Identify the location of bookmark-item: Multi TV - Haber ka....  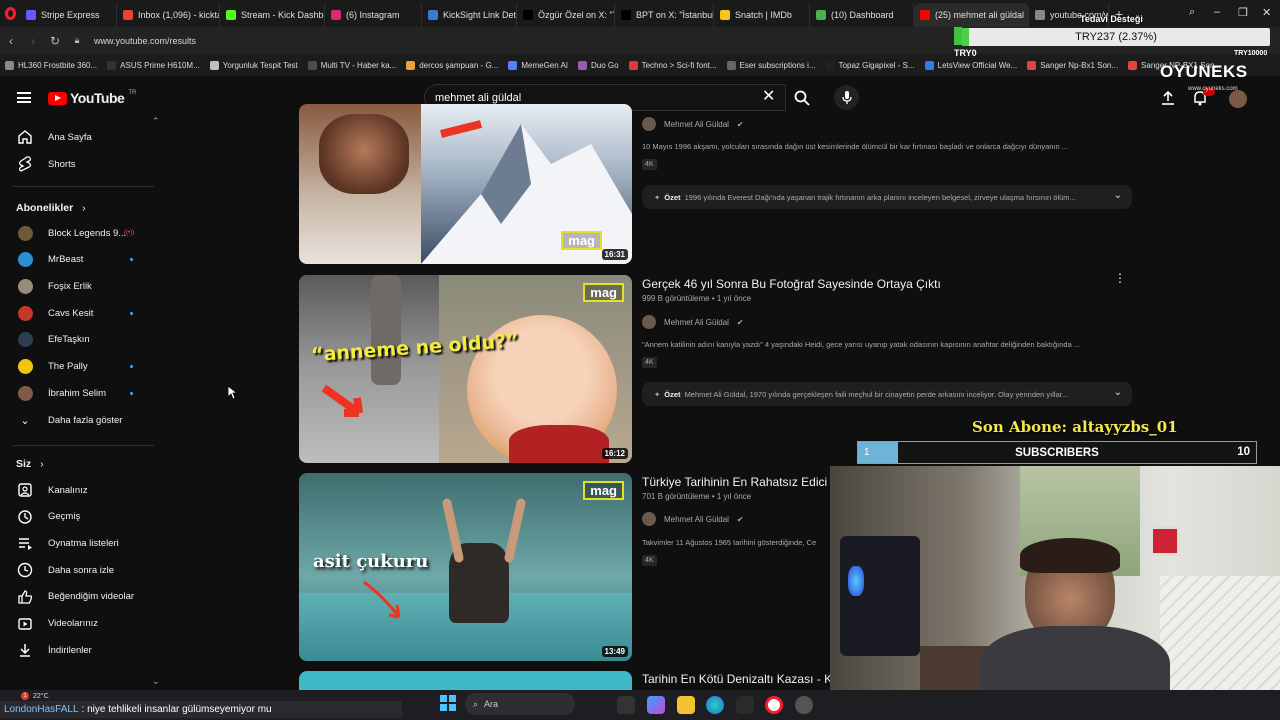
(352, 65).